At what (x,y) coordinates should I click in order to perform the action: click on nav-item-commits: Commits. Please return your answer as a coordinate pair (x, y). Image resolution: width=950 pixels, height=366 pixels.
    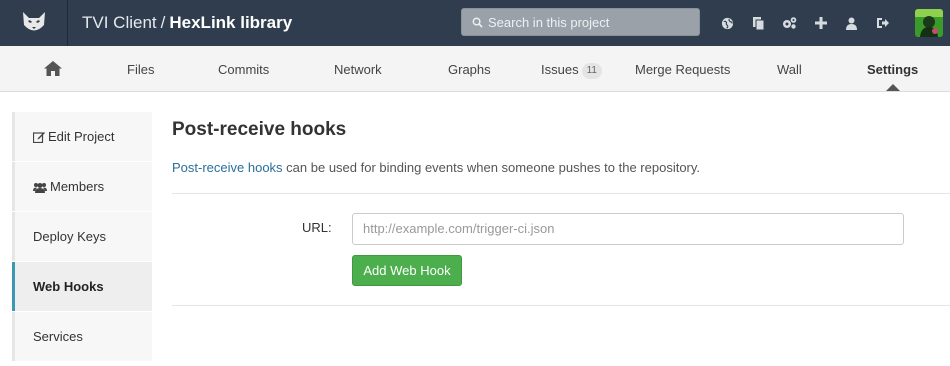
    Looking at the image, I should click on (243, 69).